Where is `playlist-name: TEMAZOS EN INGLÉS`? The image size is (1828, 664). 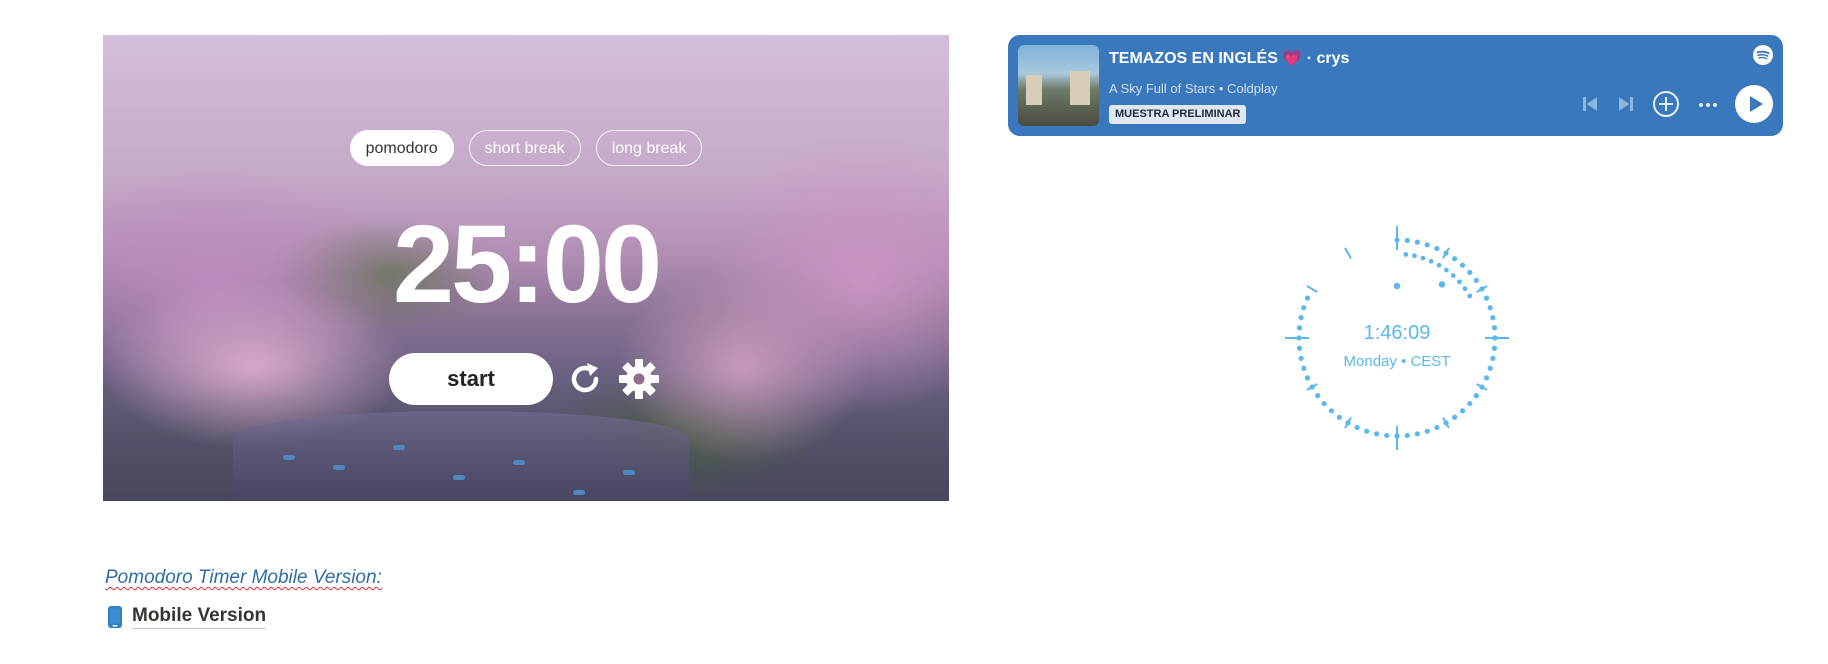 playlist-name: TEMAZOS EN INGLÉS is located at coordinates (1193, 58).